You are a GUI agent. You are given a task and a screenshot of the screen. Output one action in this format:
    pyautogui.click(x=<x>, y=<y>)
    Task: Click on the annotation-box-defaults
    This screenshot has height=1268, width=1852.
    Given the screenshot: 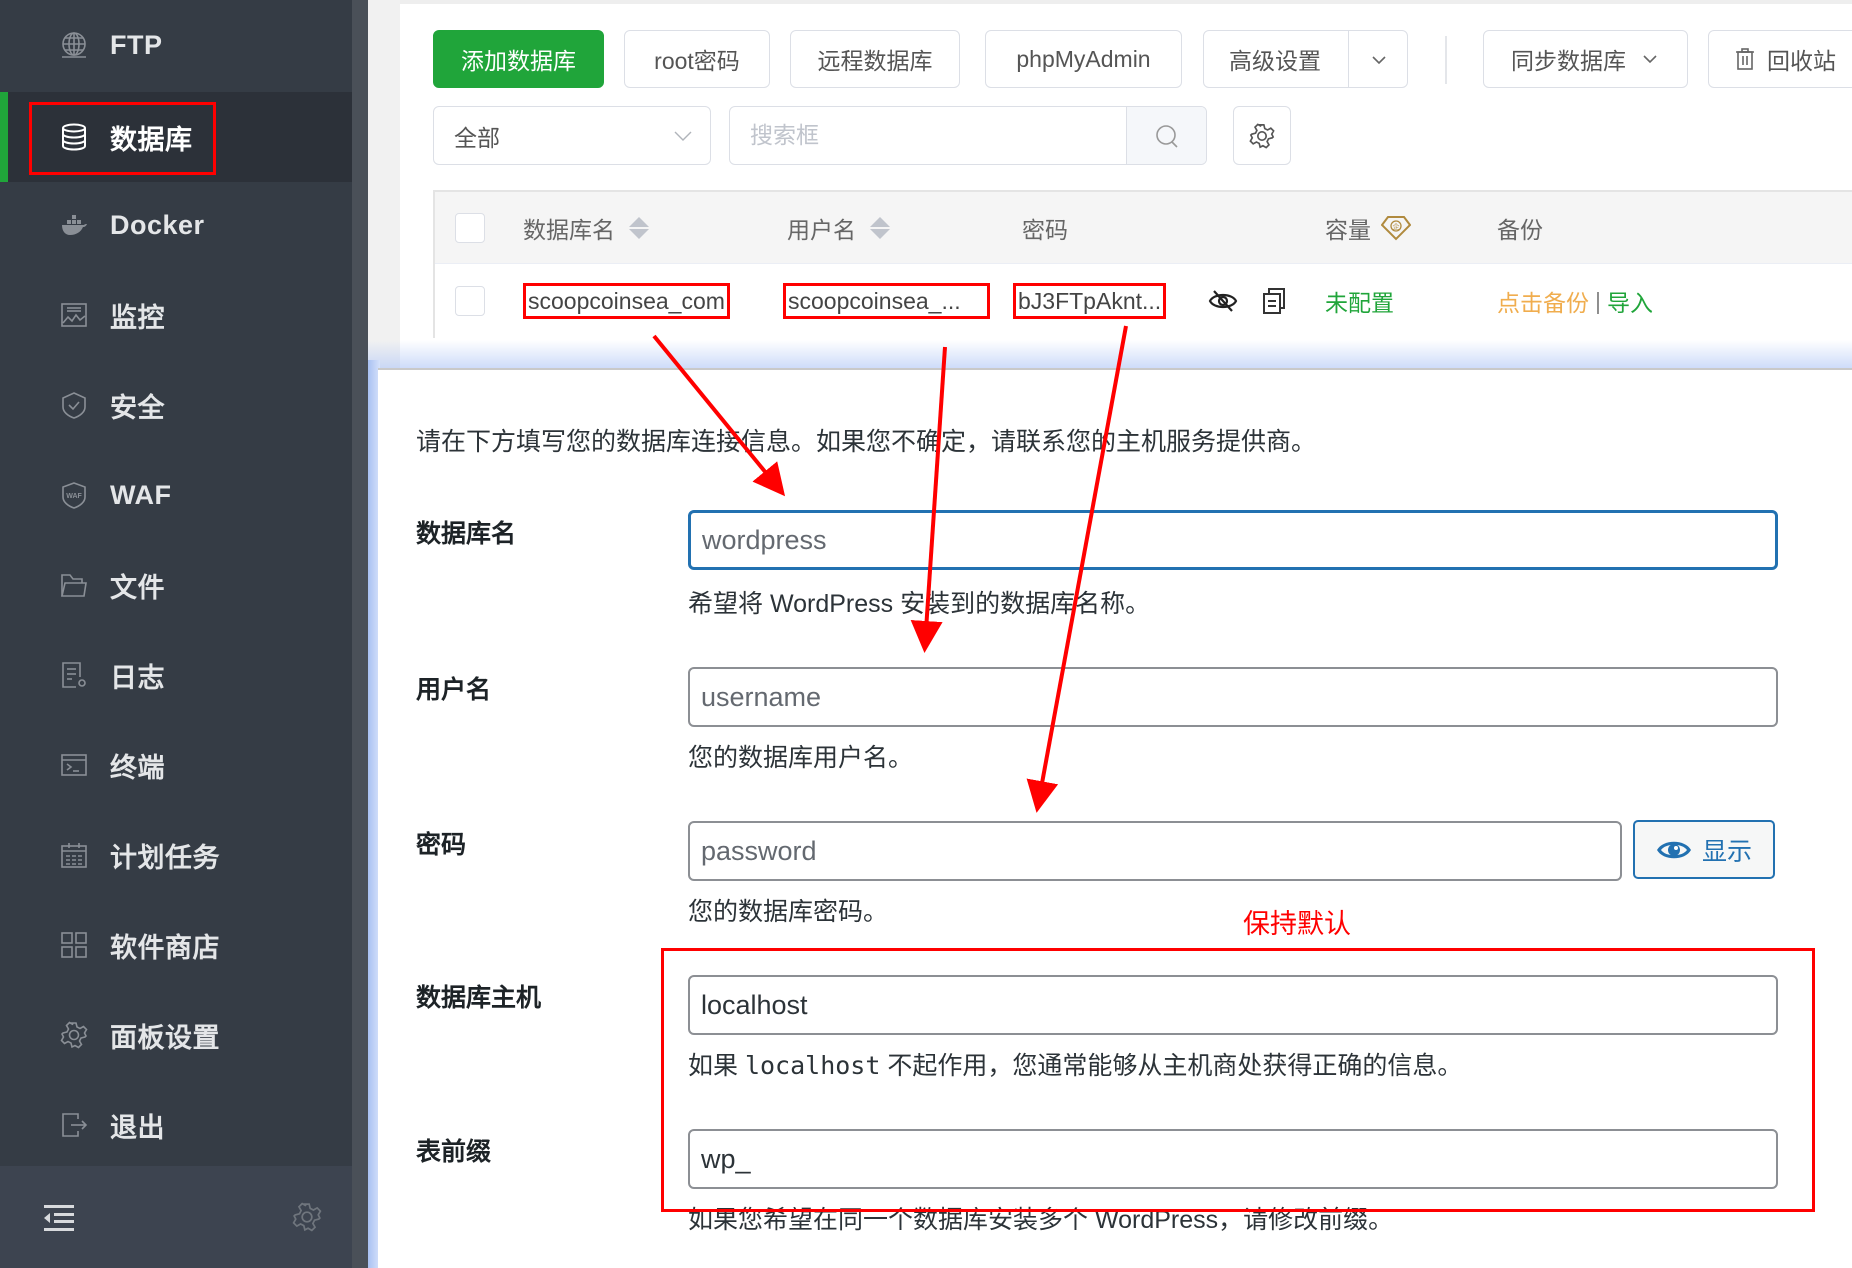 What is the action you would take?
    pyautogui.click(x=1238, y=1080)
    